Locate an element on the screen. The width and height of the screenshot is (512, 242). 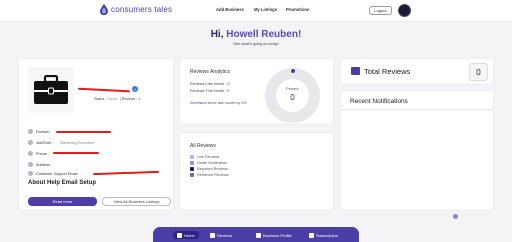
legend-live-reviews: Live Reviews is located at coordinates (204, 157).